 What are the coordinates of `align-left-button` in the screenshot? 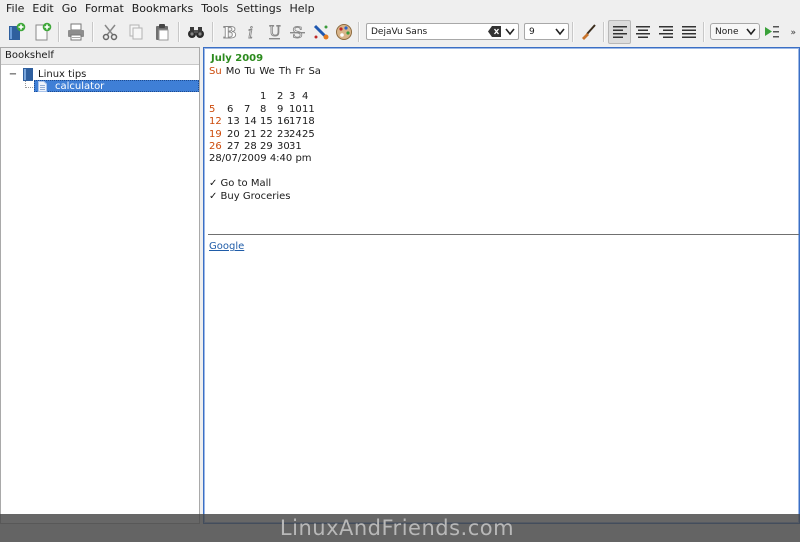 It's located at (619, 31).